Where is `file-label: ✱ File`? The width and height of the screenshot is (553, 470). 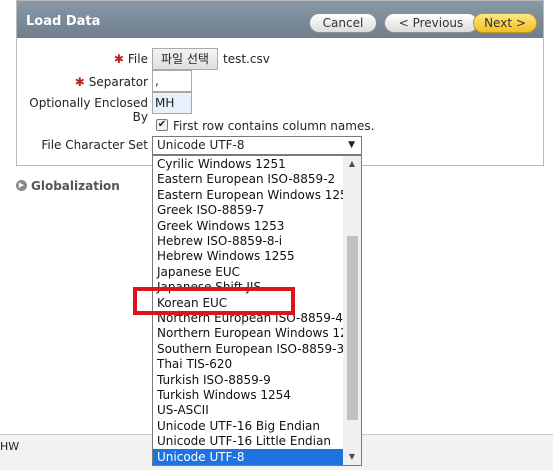 file-label: ✱ File is located at coordinates (118, 59).